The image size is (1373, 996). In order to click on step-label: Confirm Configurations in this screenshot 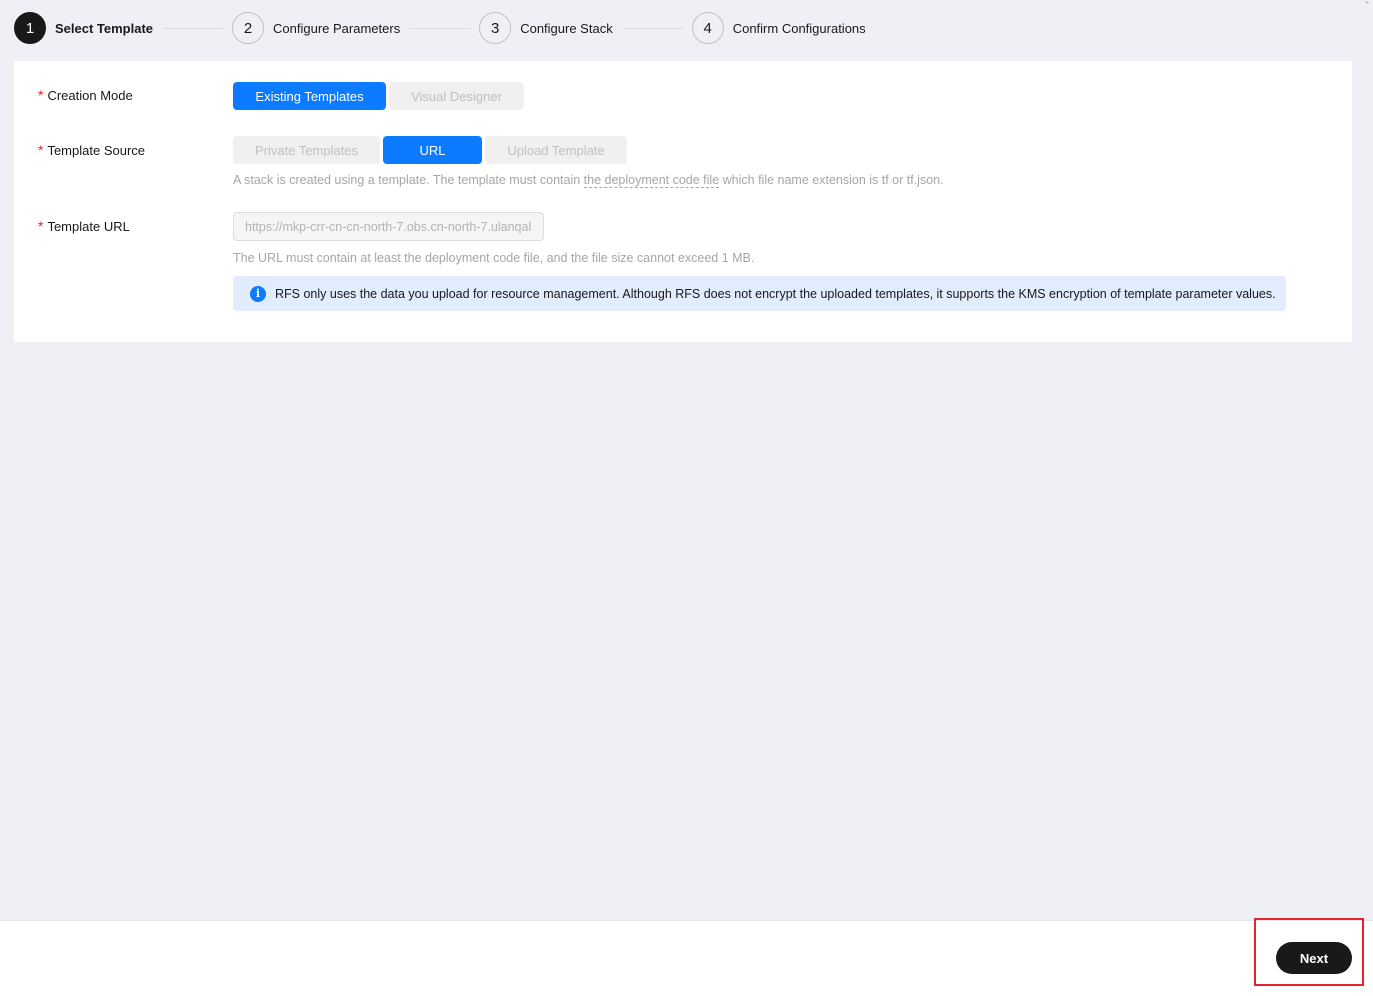, I will do `click(799, 28)`.